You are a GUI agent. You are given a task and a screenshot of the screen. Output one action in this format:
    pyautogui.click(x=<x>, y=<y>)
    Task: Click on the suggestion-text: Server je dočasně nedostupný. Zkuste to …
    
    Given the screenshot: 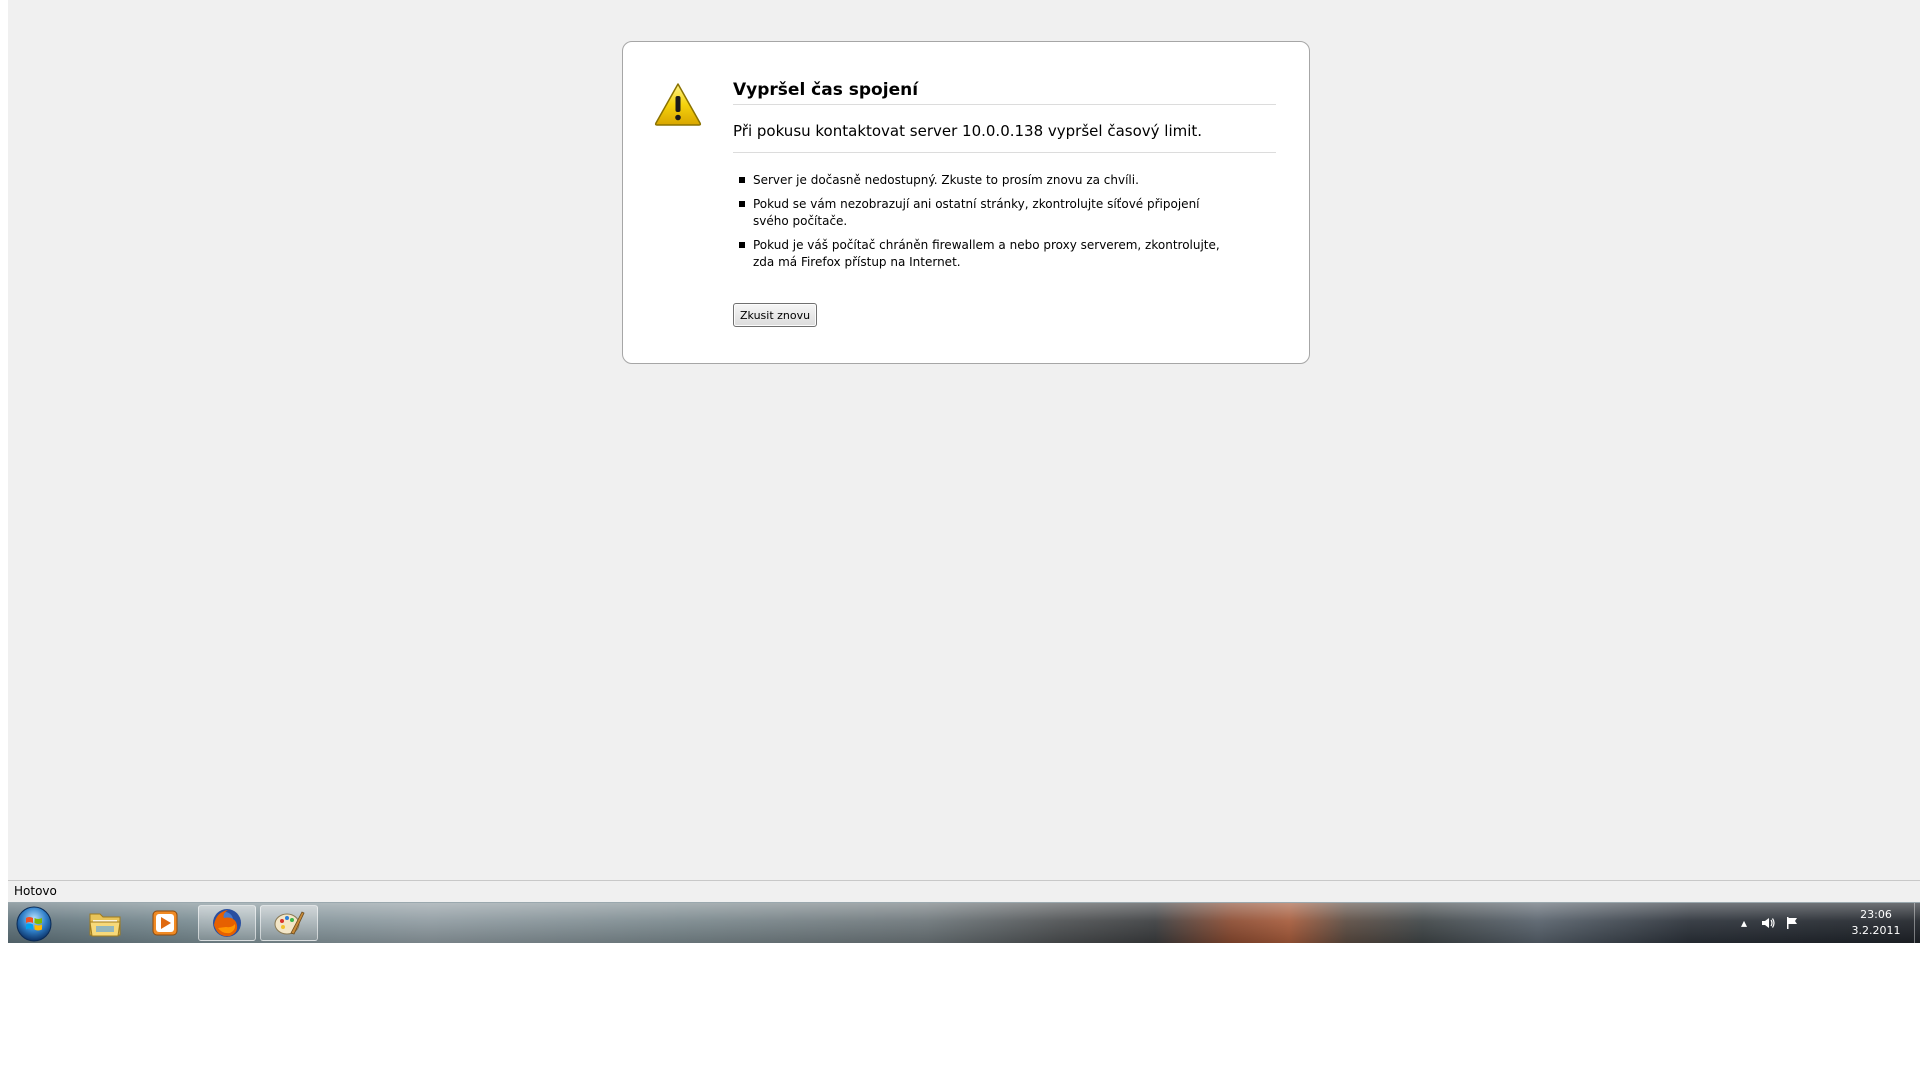 What is the action you would take?
    pyautogui.click(x=946, y=180)
    